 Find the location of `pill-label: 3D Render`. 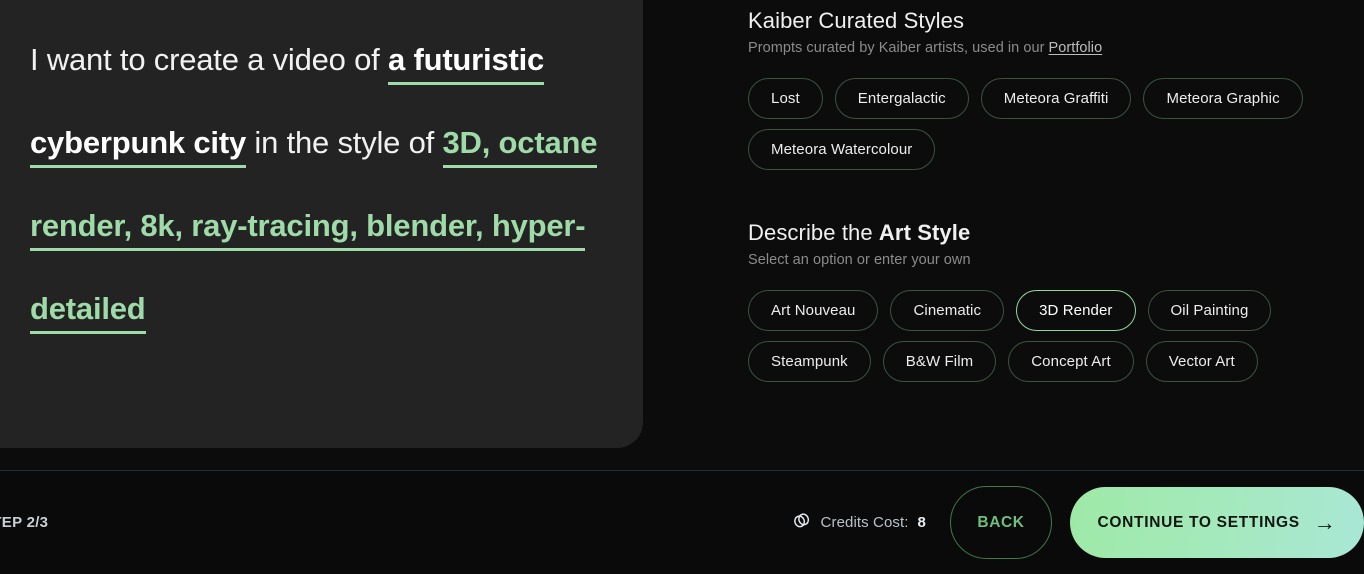

pill-label: 3D Render is located at coordinates (1076, 310).